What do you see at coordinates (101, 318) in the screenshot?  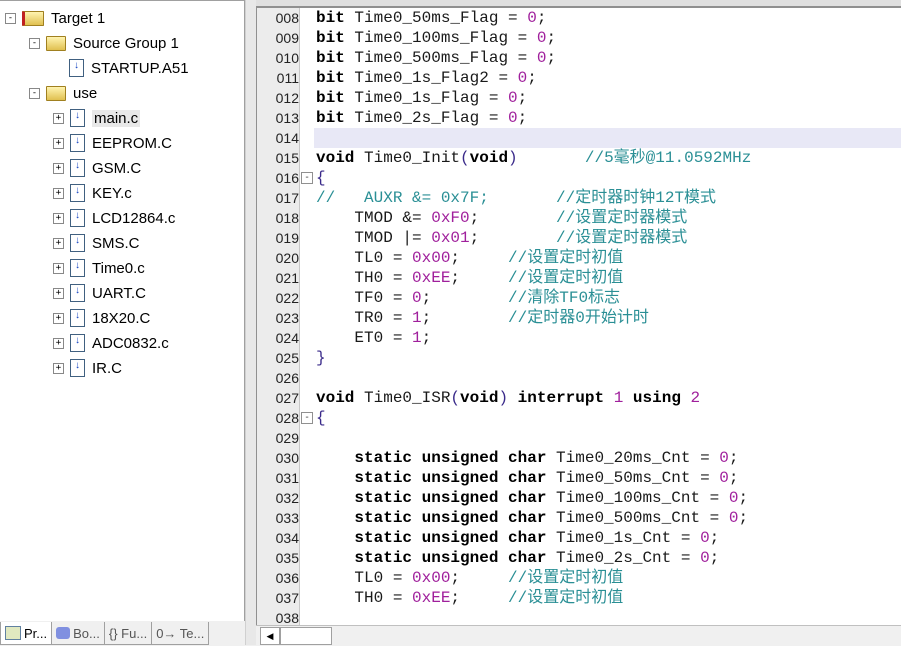 I see `tree-item: + ↓ 18X20.C` at bounding box center [101, 318].